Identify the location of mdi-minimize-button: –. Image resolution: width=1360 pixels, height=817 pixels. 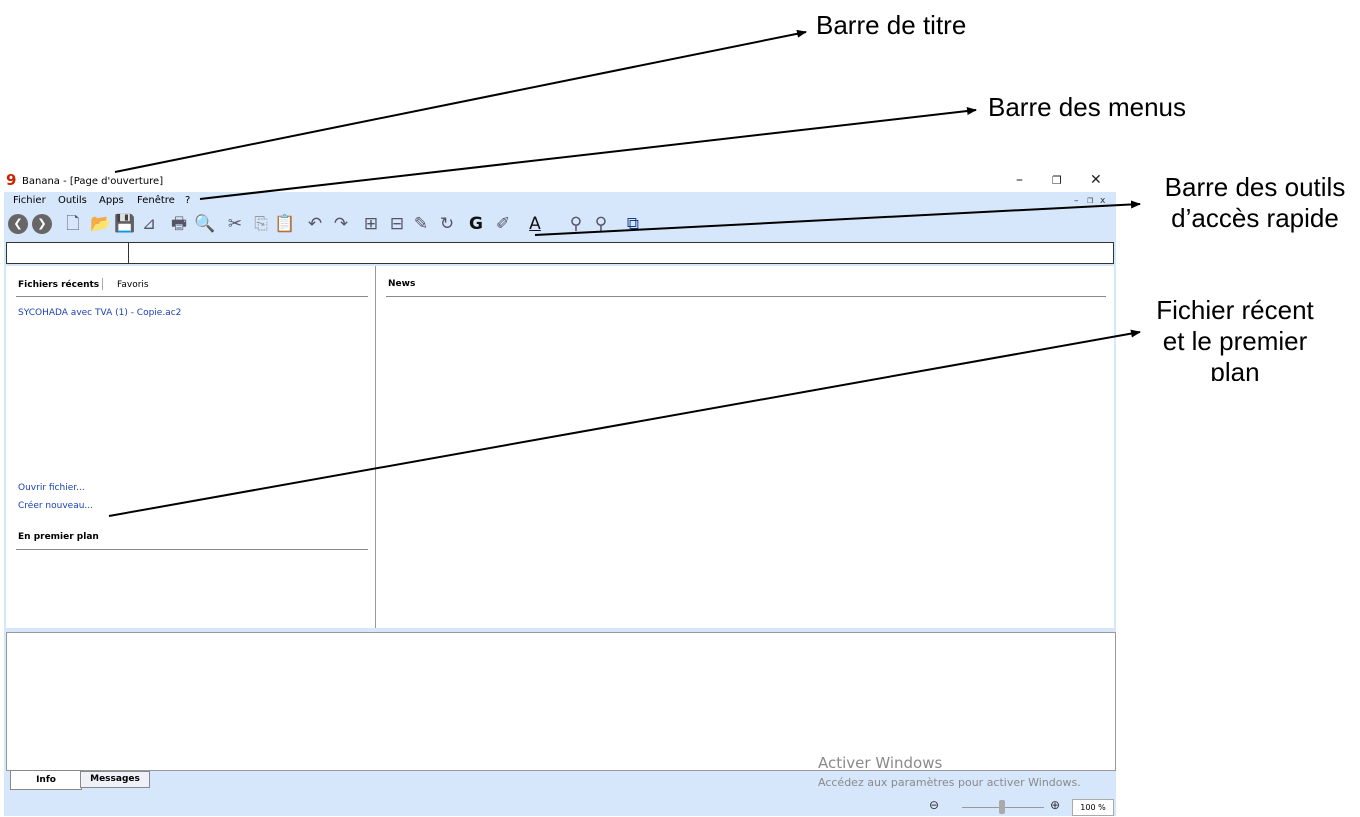
(1076, 201).